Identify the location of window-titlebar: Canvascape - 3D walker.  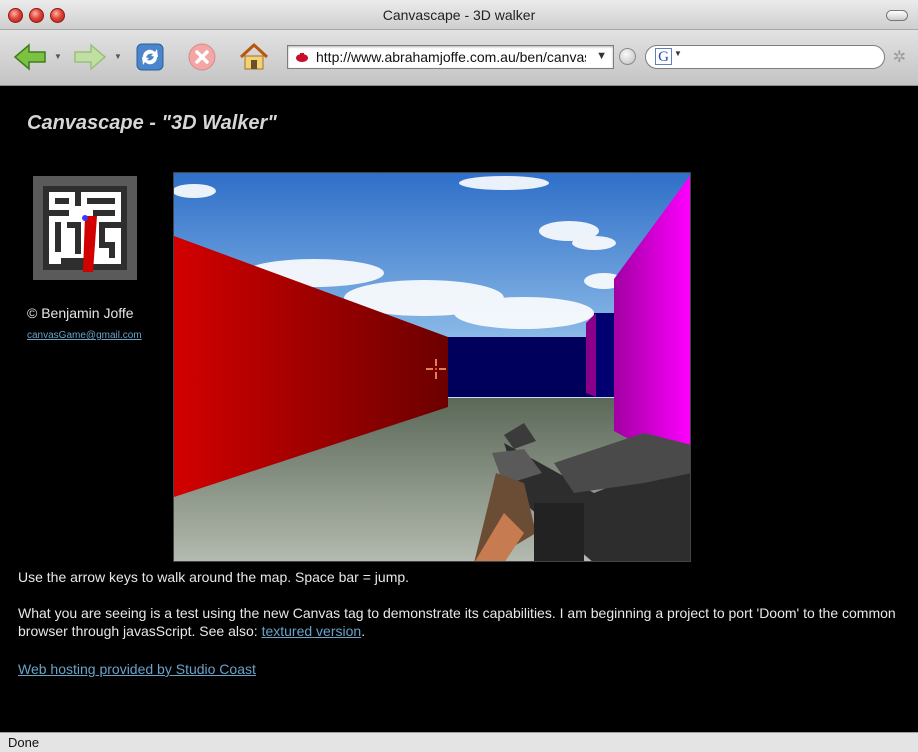
(459, 15).